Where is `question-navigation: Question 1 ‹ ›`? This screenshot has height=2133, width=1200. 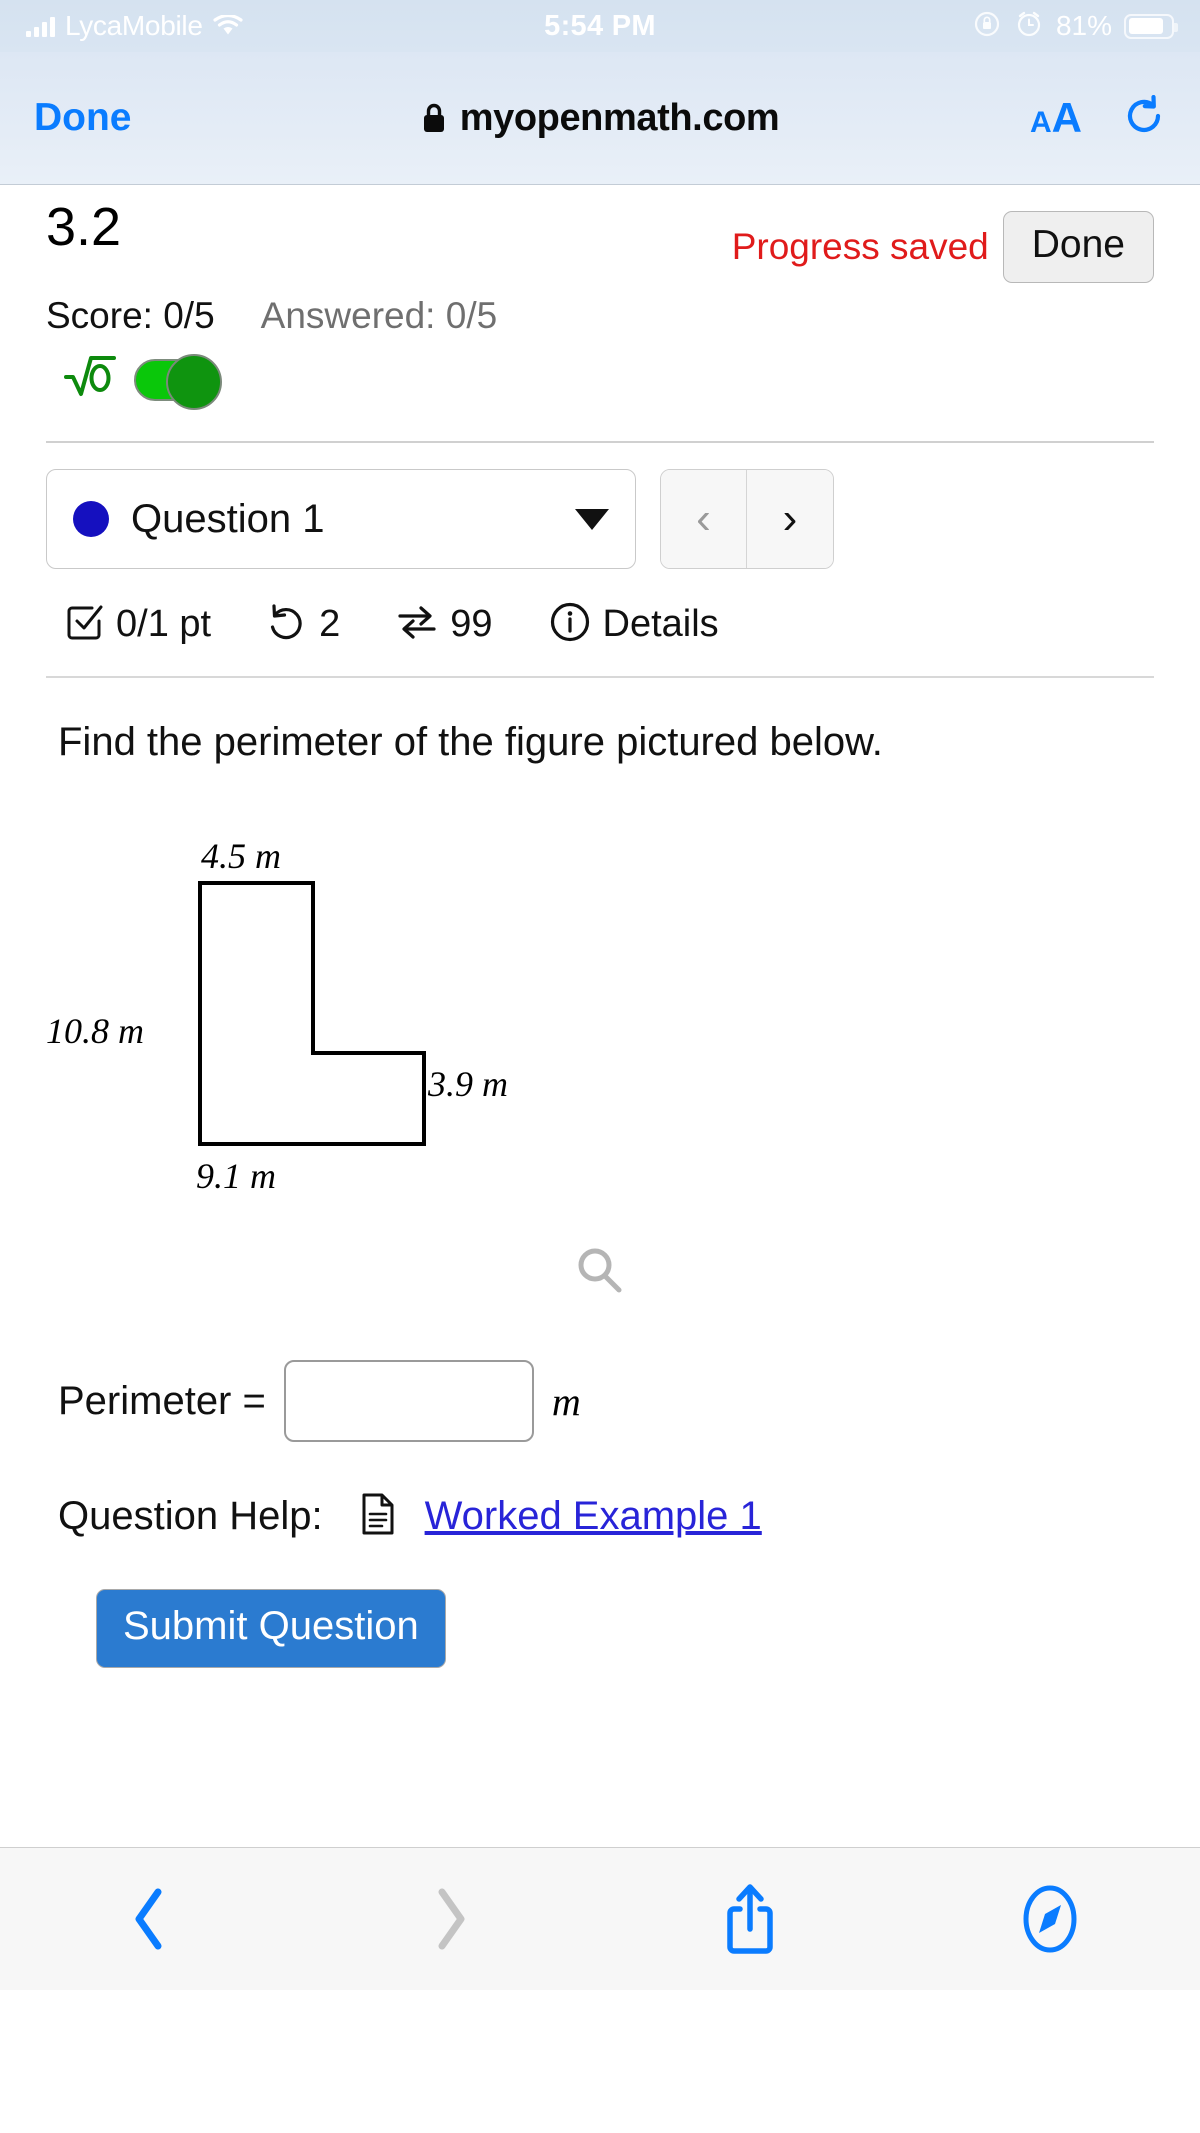 question-navigation: Question 1 ‹ › is located at coordinates (600, 519).